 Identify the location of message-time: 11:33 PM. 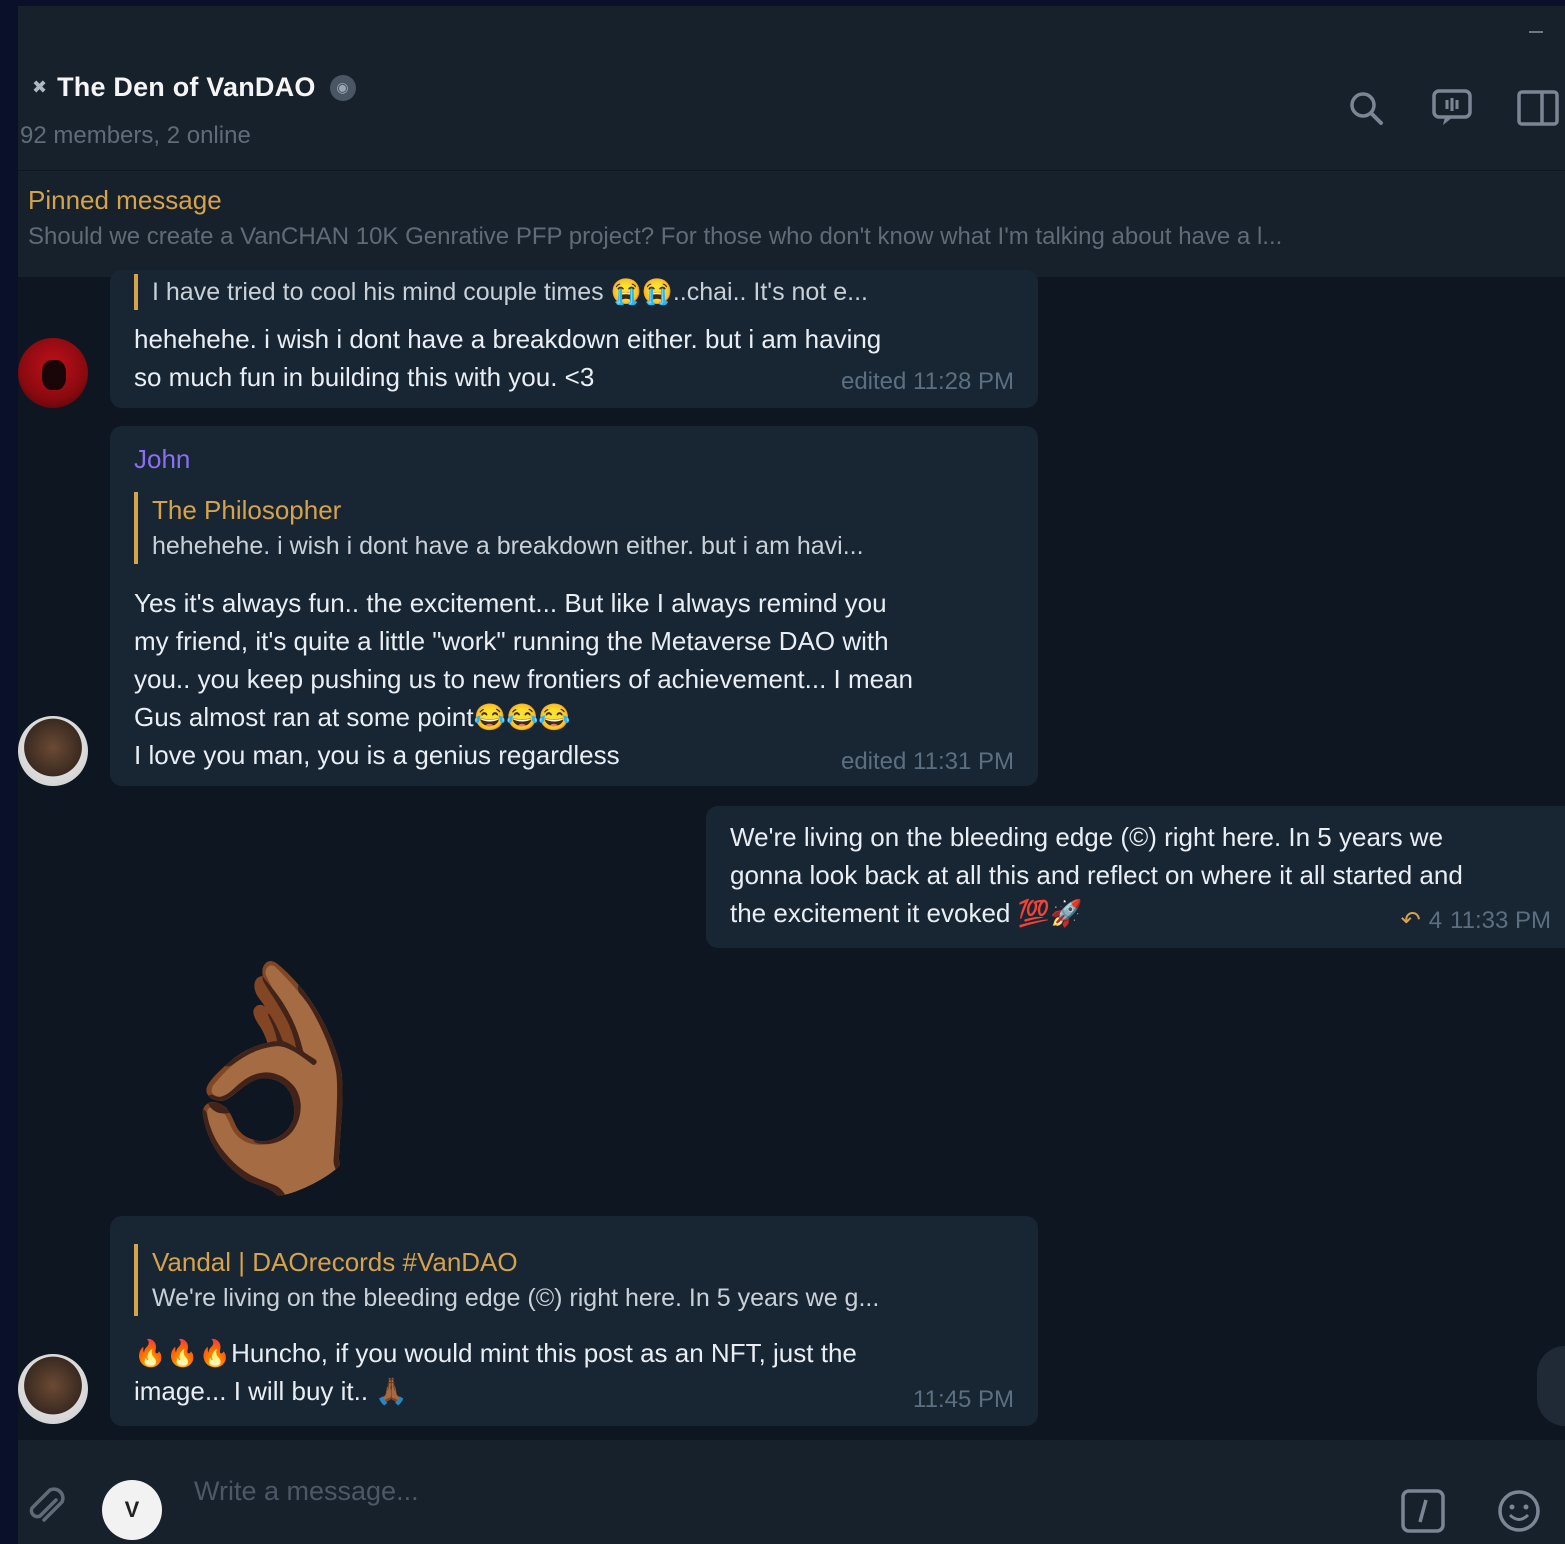
(1500, 920).